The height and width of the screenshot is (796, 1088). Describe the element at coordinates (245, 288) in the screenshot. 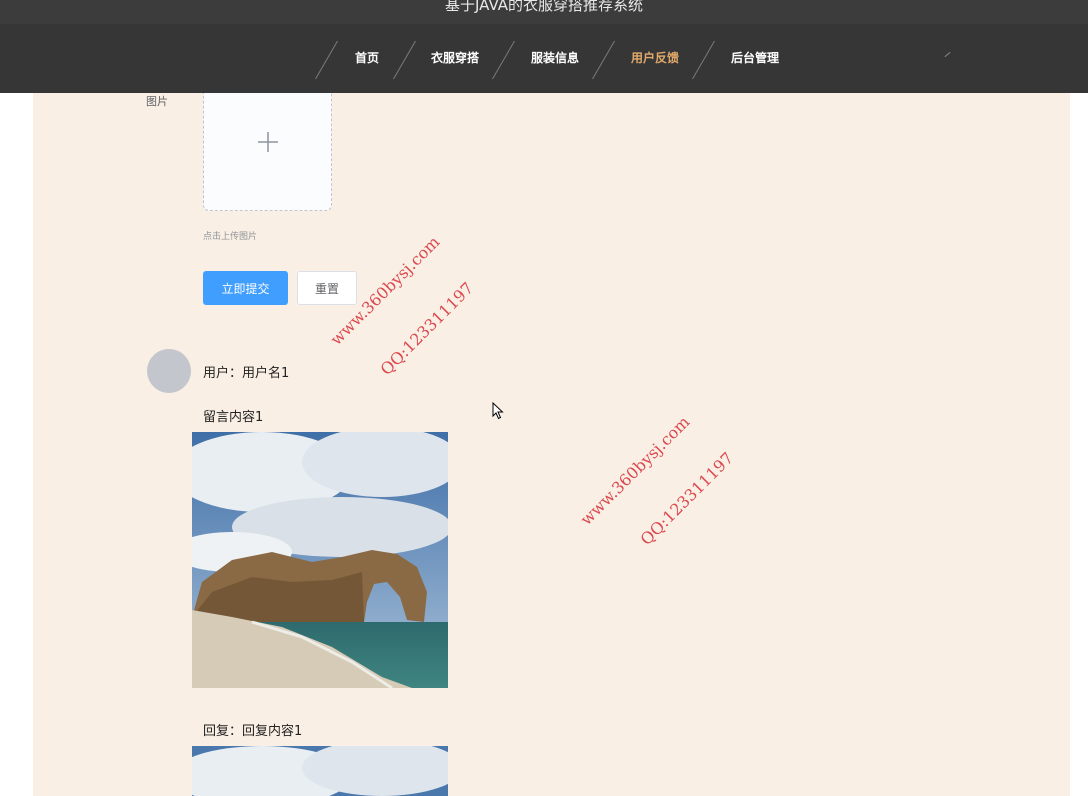

I see `submit-button: 立即提交` at that location.